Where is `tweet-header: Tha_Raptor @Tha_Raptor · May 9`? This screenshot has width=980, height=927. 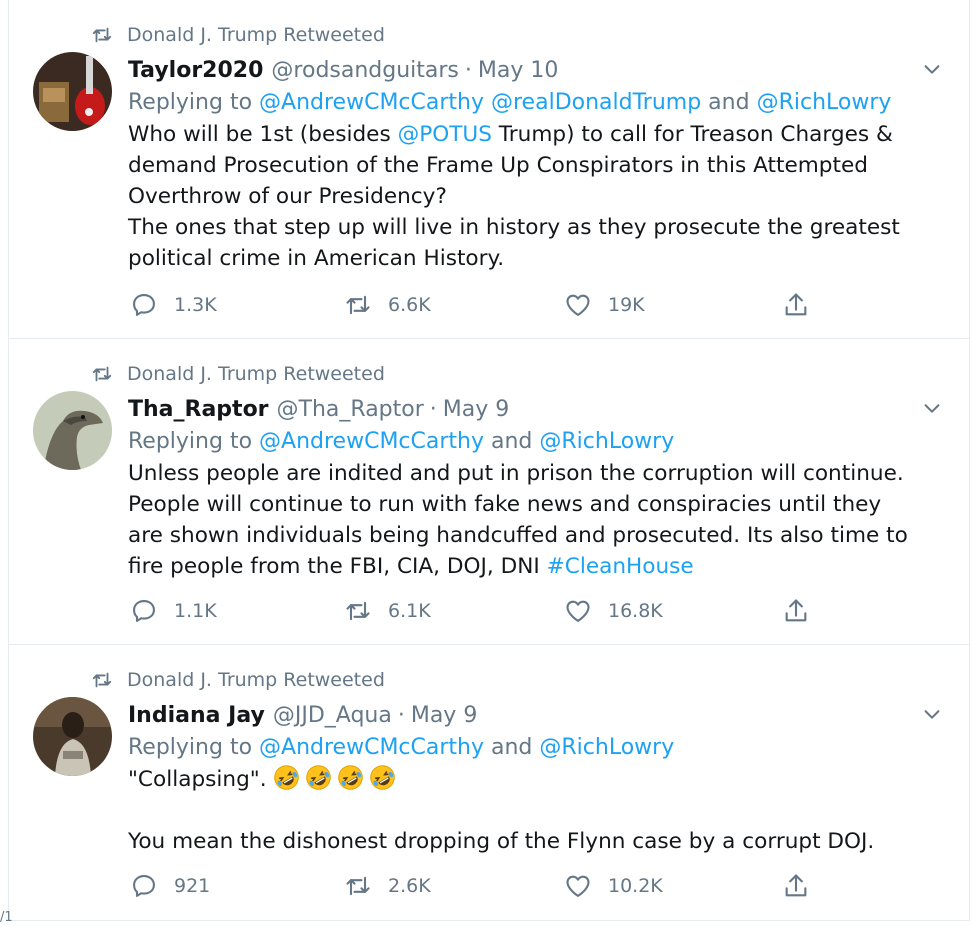
tweet-header: Tha_Raptor @Tha_Raptor · May 9 is located at coordinates (523, 410).